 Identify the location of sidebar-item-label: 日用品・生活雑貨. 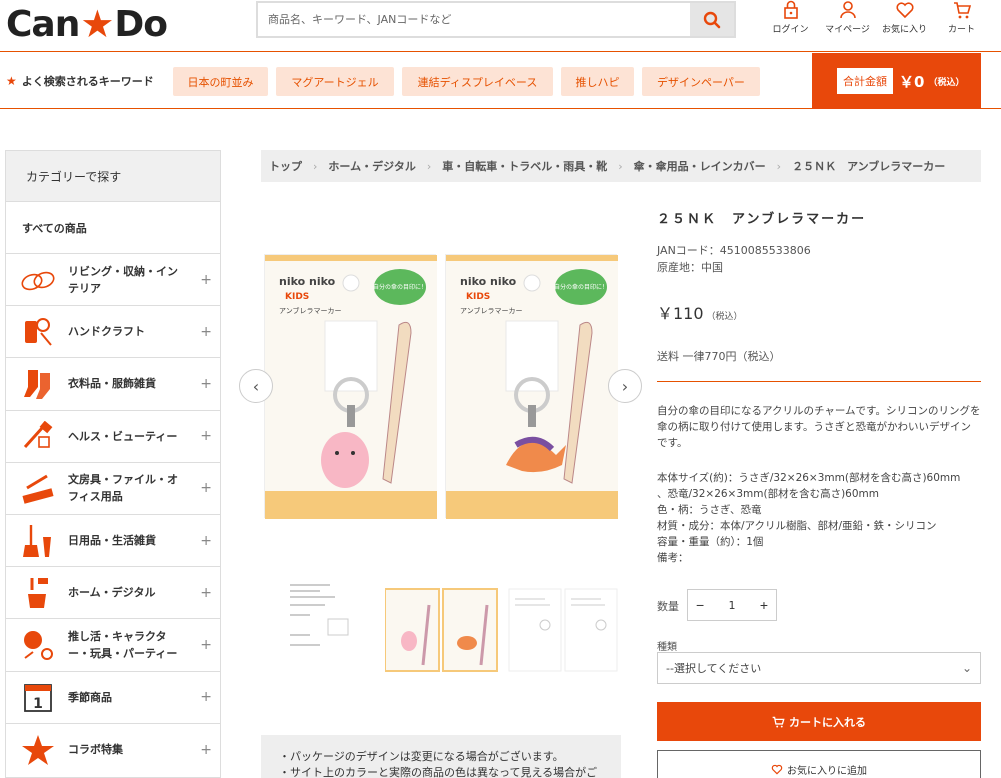
(112, 541).